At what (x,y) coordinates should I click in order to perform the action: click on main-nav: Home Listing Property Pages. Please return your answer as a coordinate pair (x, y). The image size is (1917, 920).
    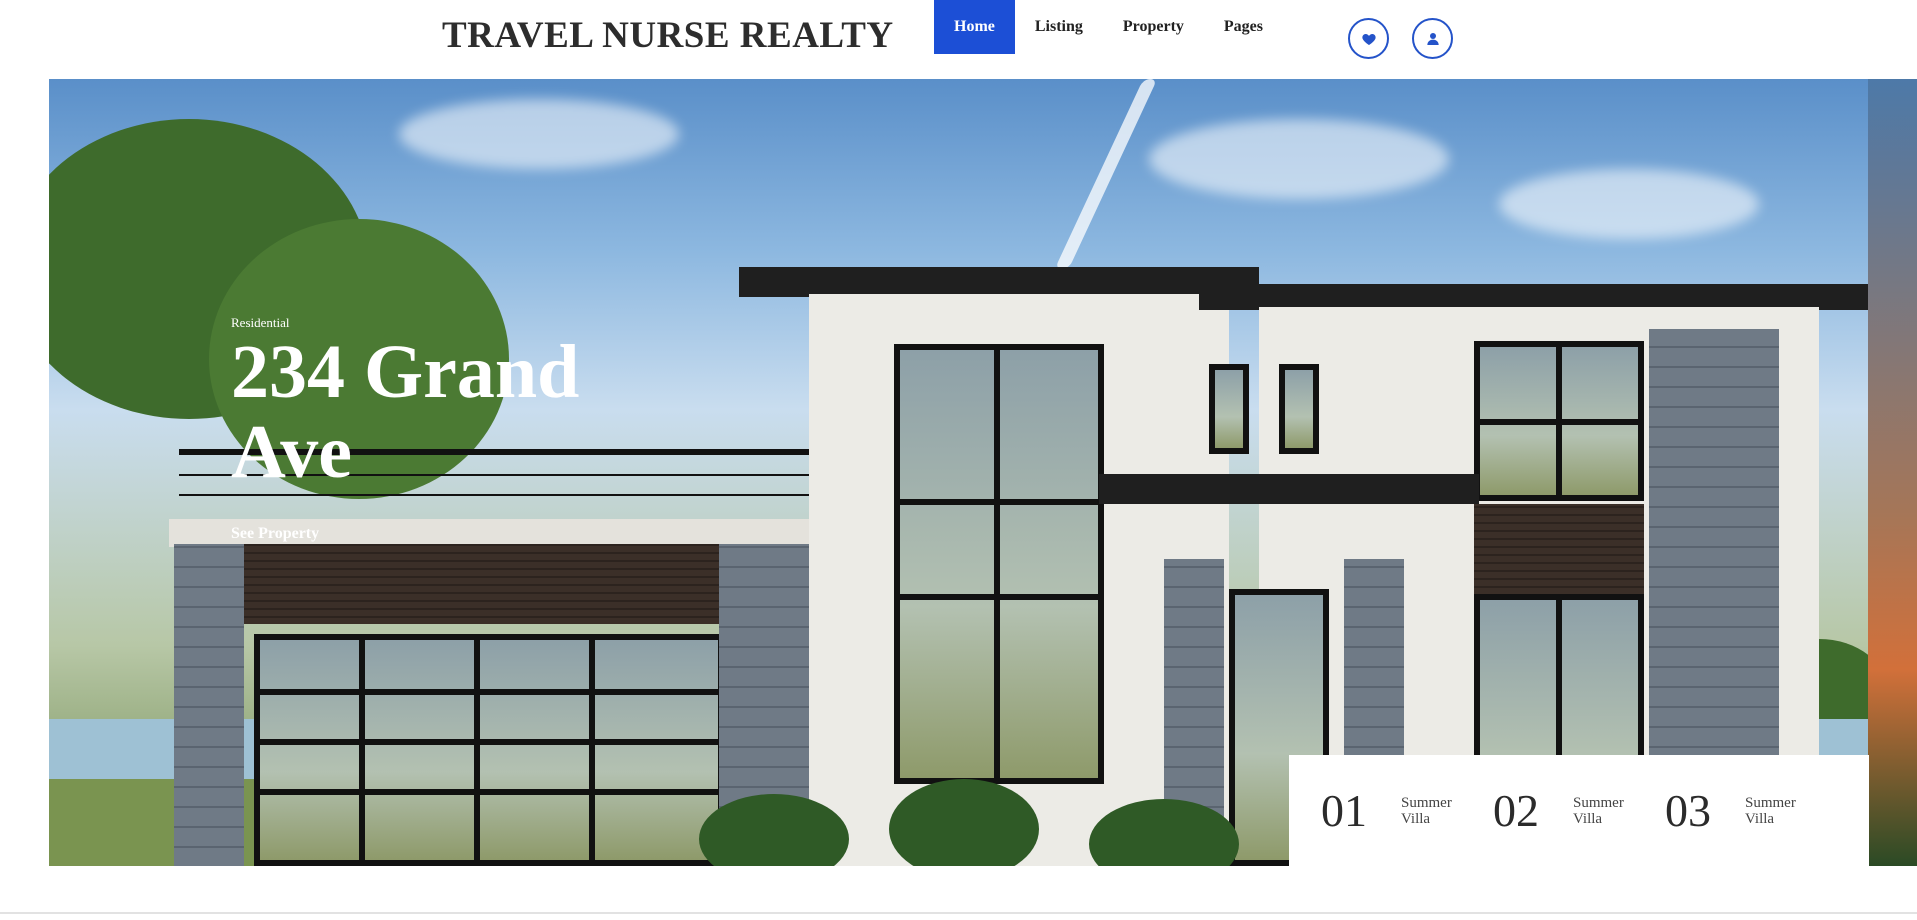
    Looking at the image, I should click on (1108, 27).